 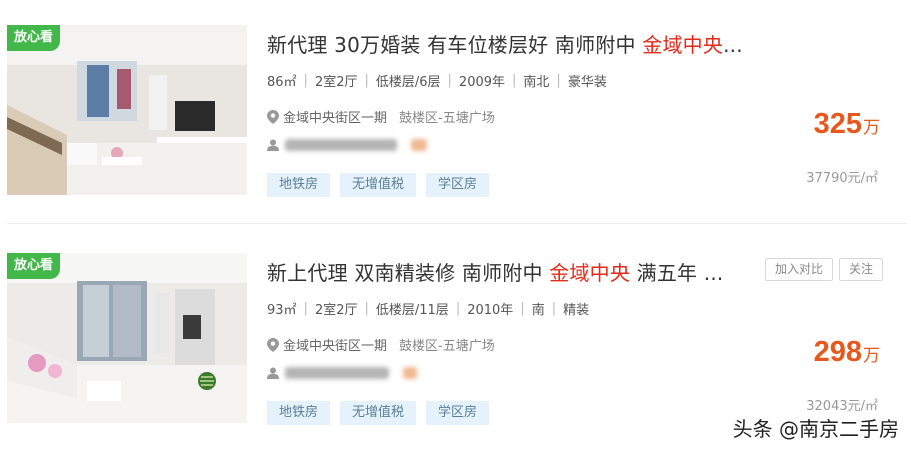 What do you see at coordinates (455, 45) in the screenshot?
I see `title-text: 新代理 30万婚装 有车位楼层好 南师附中` at bounding box center [455, 45].